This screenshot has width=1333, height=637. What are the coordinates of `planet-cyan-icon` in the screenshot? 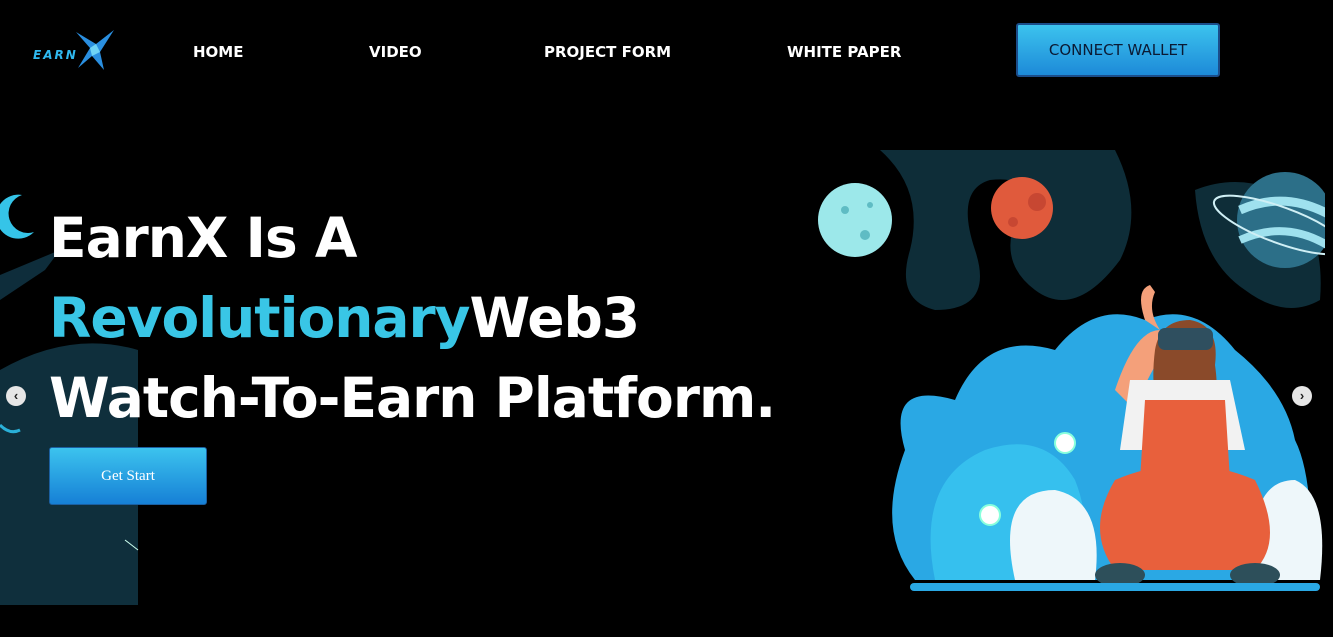 It's located at (855, 220).